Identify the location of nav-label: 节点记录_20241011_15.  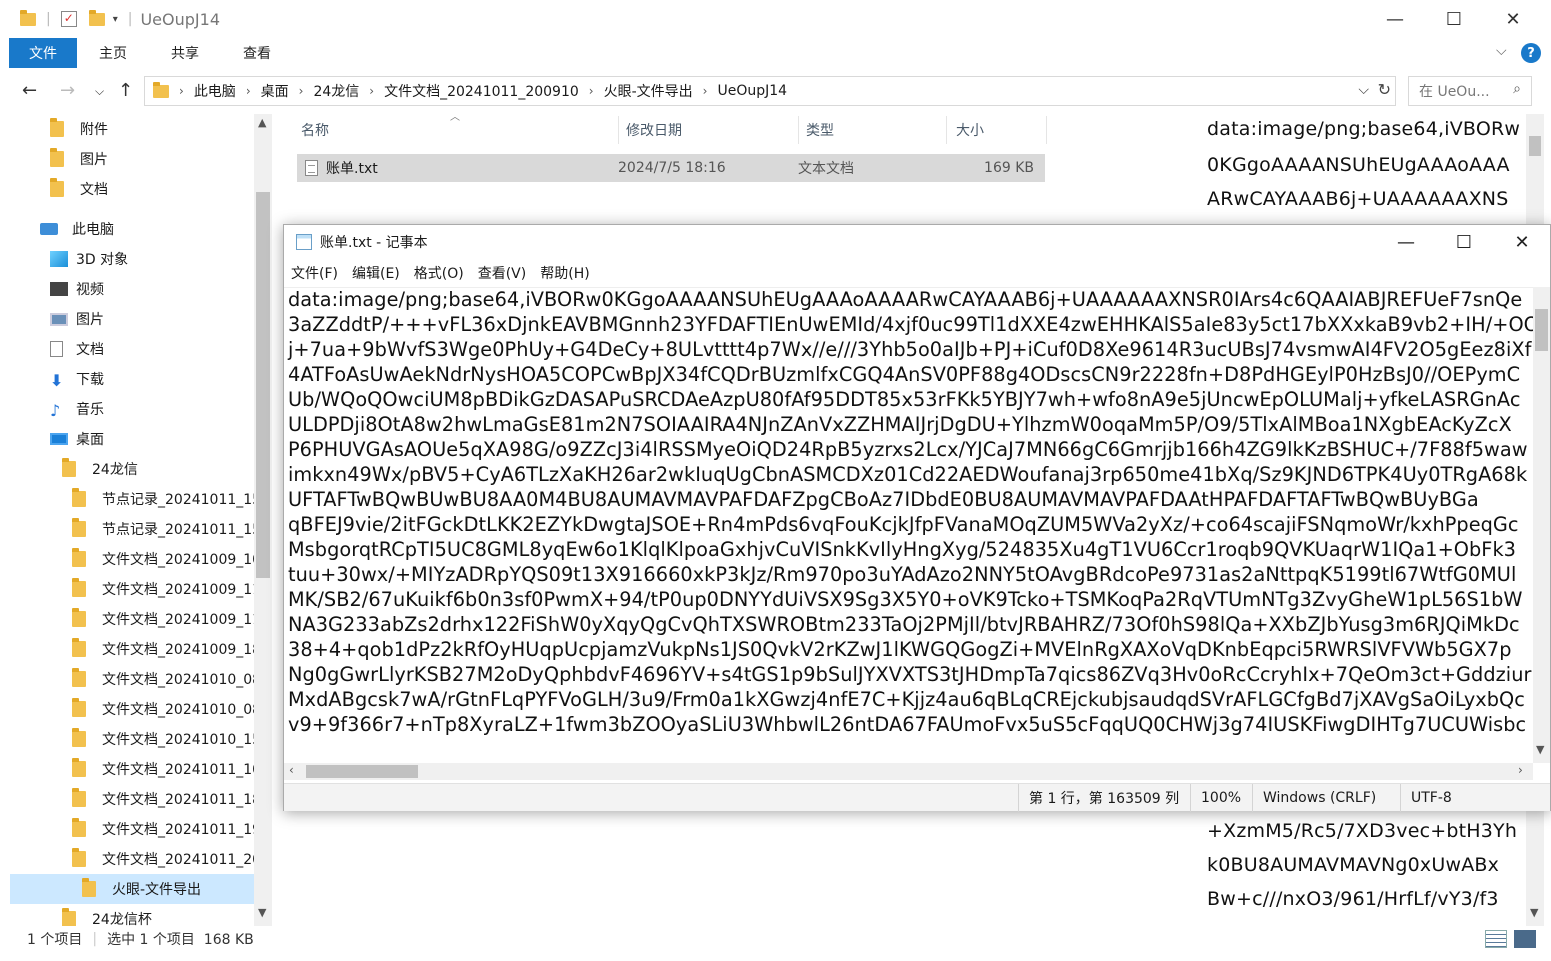
(182, 530).